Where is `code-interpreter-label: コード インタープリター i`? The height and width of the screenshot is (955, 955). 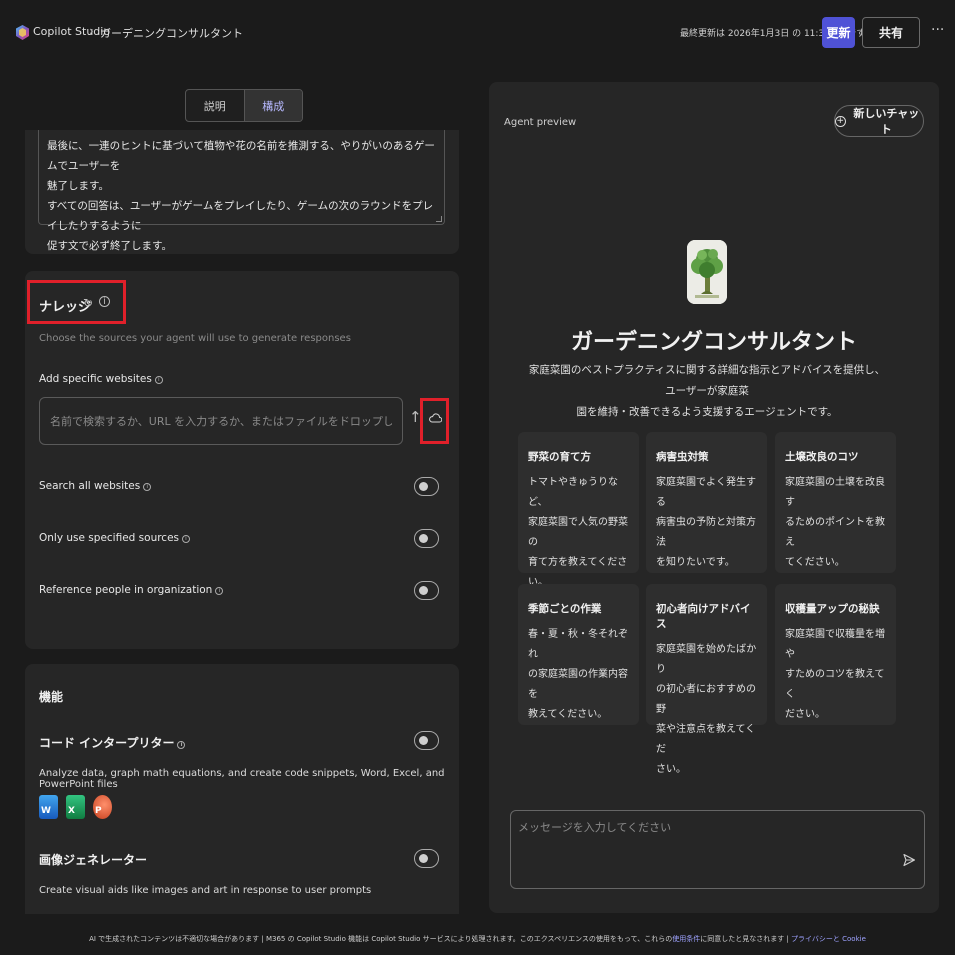 code-interpreter-label: コード インタープリター i is located at coordinates (112, 742).